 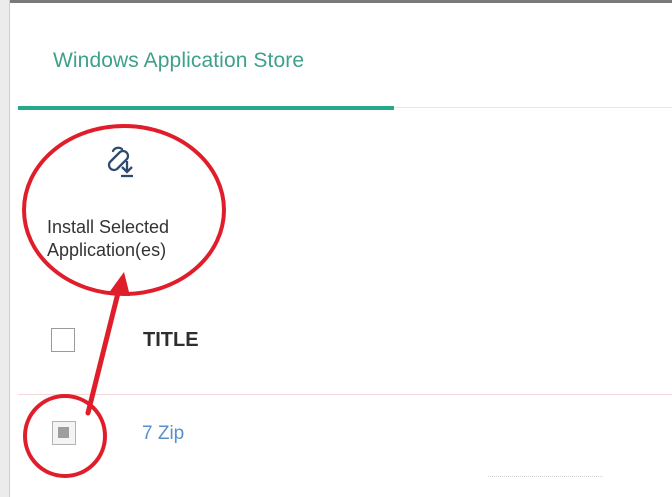 I want to click on active-tab-indicator, so click(x=206, y=108).